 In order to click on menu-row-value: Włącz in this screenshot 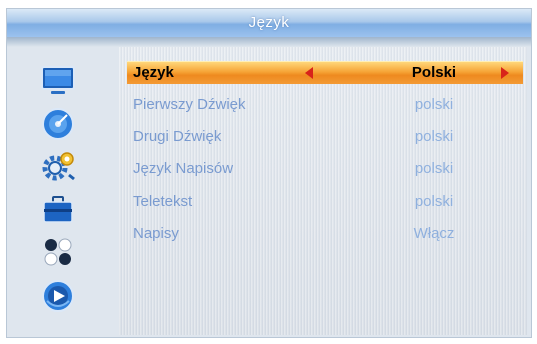, I will do `click(434, 233)`.